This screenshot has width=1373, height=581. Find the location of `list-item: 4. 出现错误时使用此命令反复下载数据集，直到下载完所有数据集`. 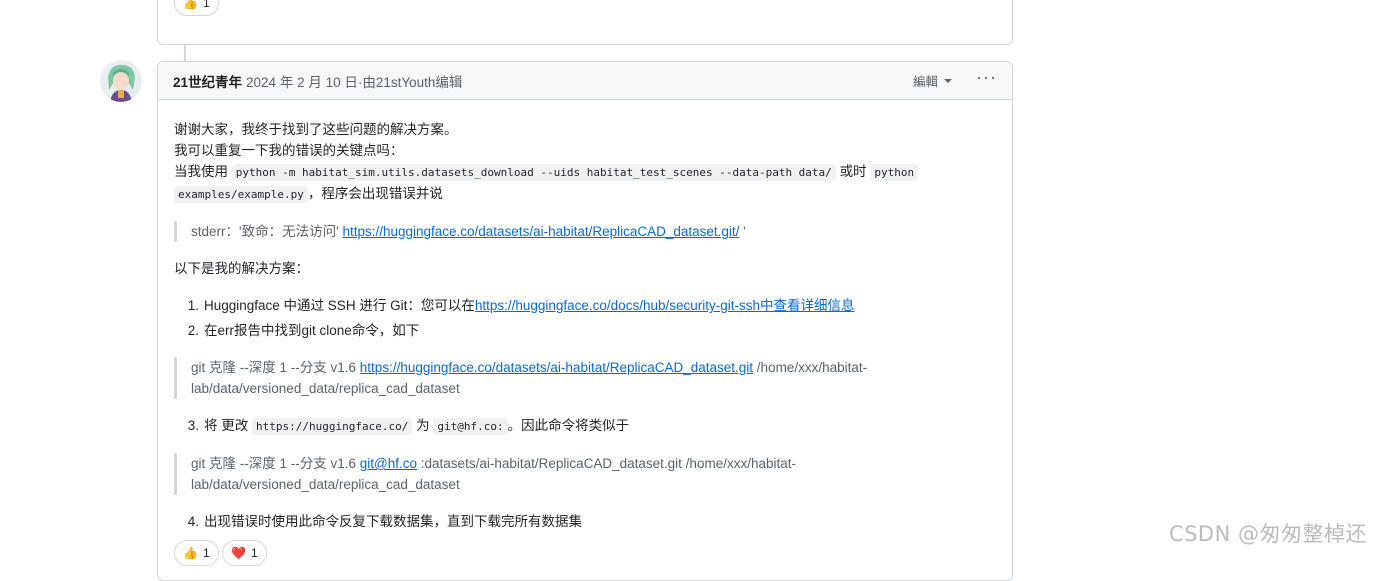

list-item: 4. 出现错误时使用此命令反复下载数据集，直到下载完所有数据集 is located at coordinates (384, 521).